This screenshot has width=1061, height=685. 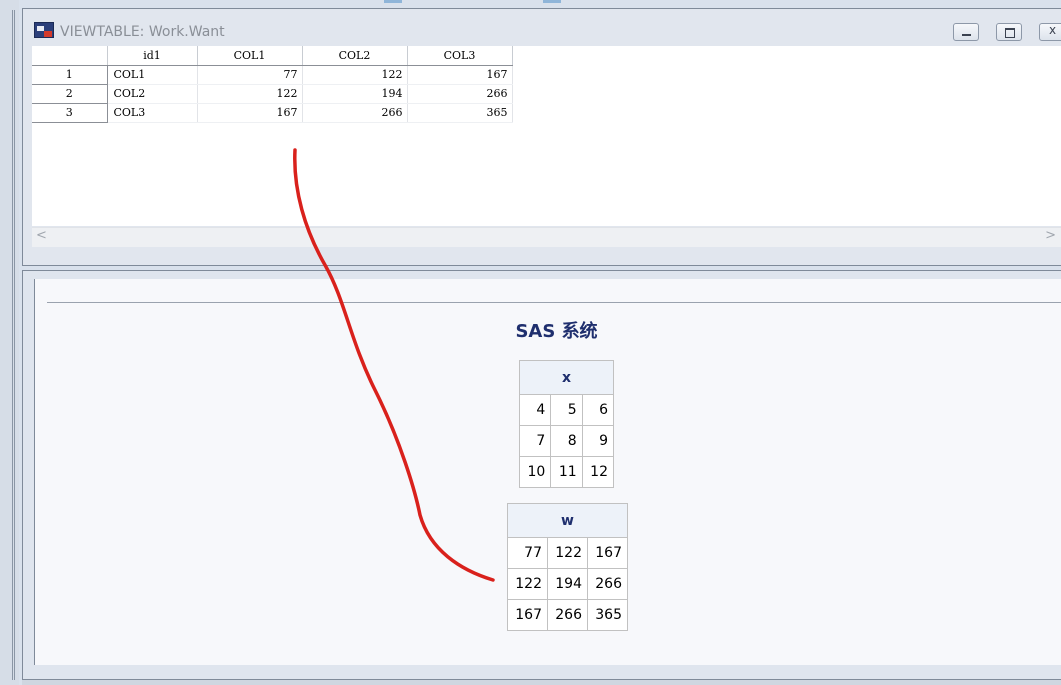 I want to click on table-row: 1 COL1 77 122 167, so click(x=272, y=75).